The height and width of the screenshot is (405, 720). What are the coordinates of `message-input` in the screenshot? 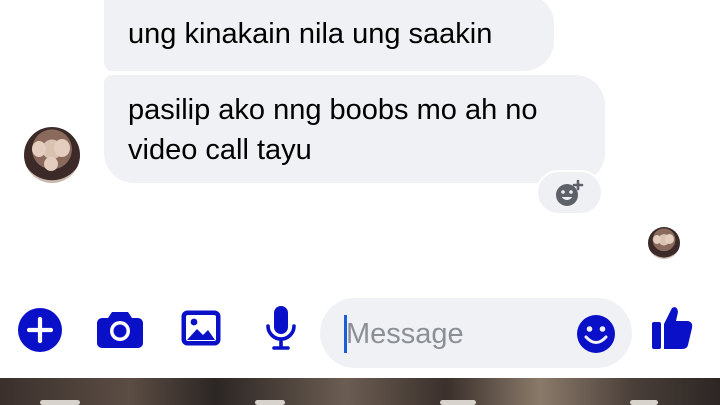 It's located at (456, 334).